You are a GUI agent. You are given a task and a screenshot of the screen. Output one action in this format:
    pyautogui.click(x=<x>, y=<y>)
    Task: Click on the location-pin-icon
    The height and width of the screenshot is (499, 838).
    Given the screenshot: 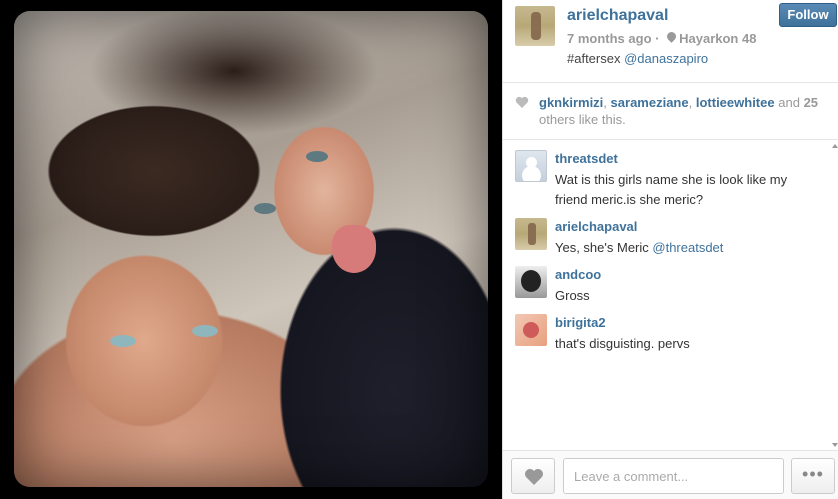 What is the action you would take?
    pyautogui.click(x=671, y=38)
    